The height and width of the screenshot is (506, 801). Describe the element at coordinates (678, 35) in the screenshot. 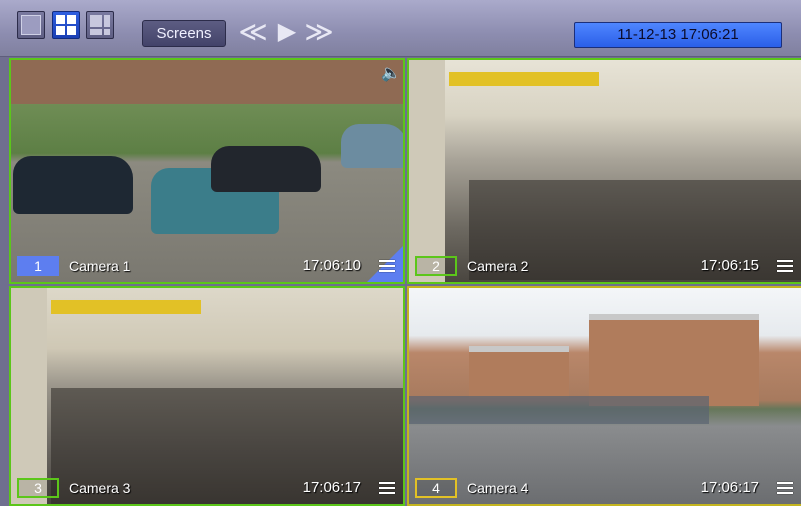

I see `datetime-display: 11-12-13 17:06:21` at that location.